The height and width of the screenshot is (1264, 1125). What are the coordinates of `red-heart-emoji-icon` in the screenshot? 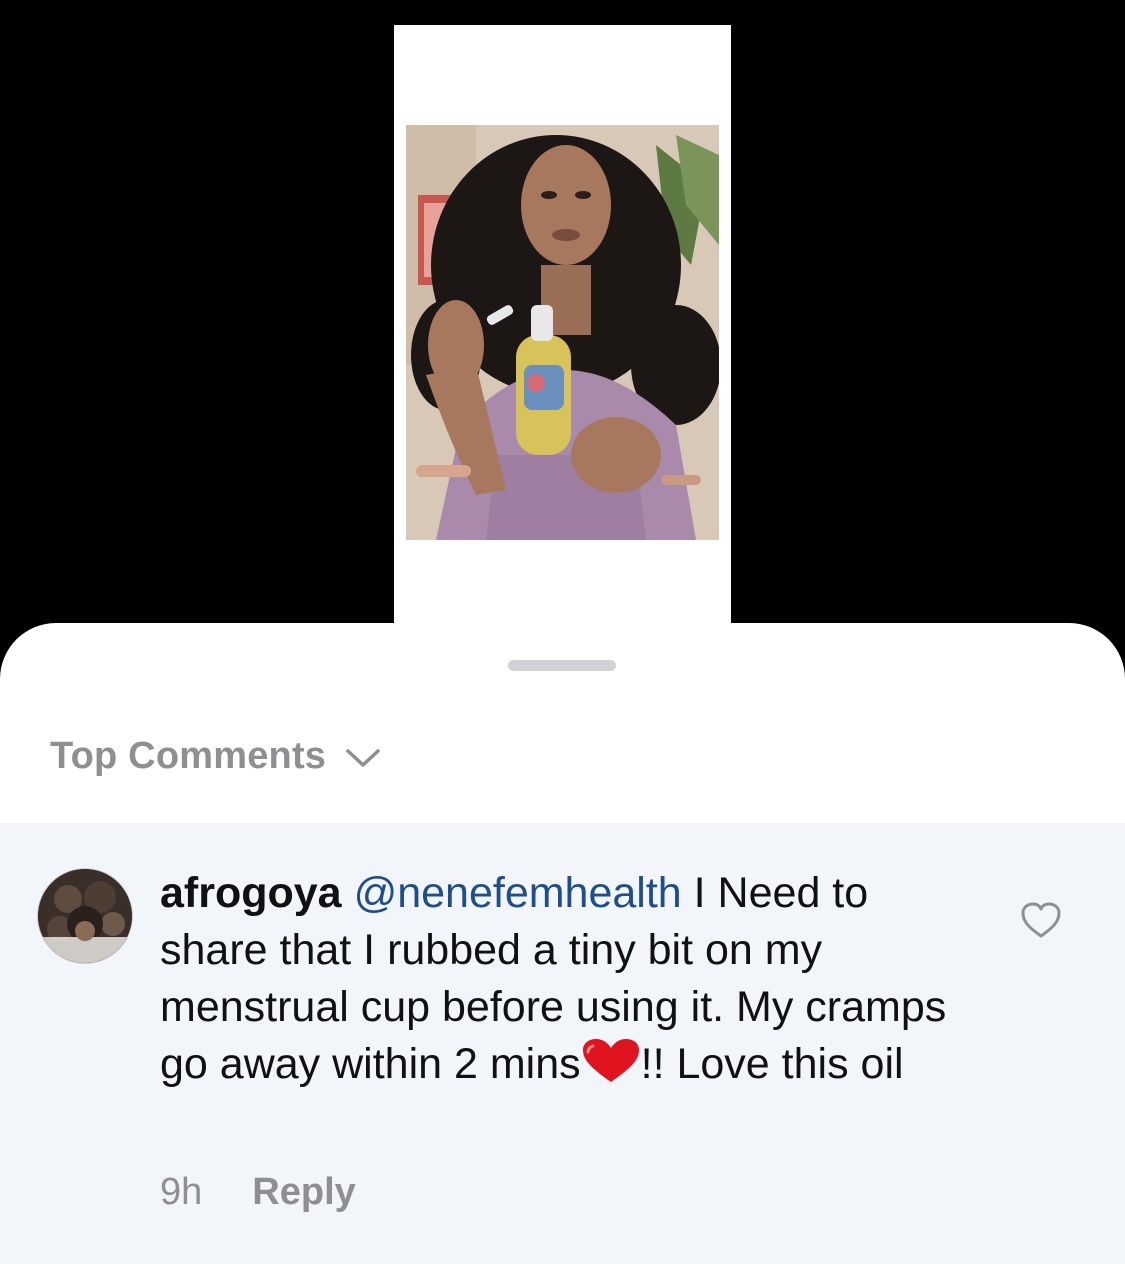 It's located at (610, 1060).